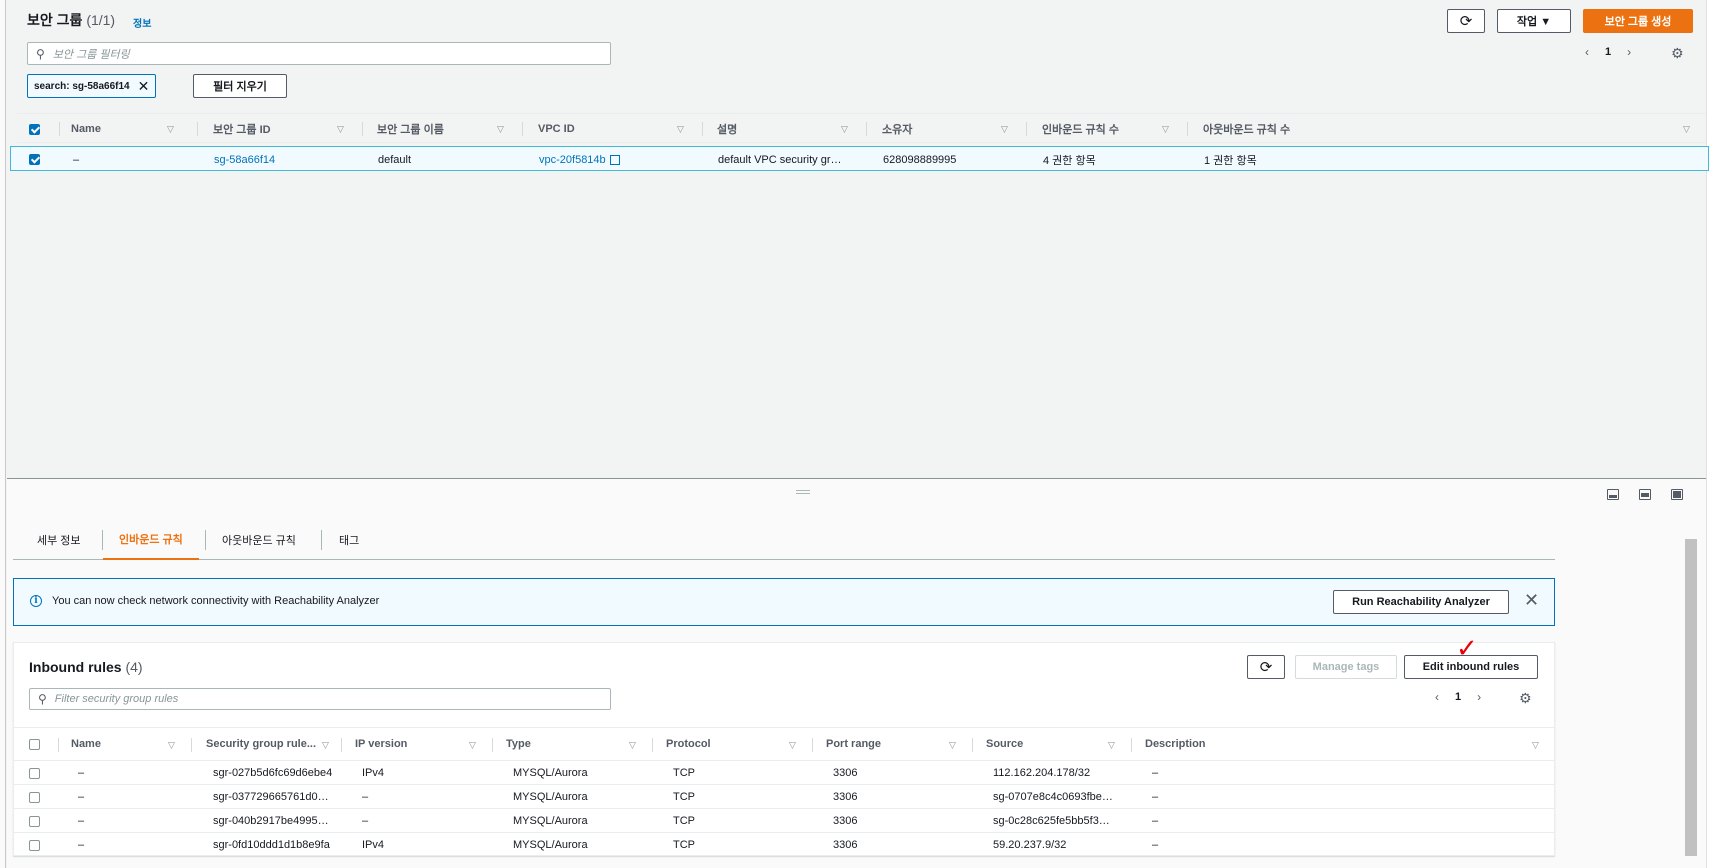 This screenshot has width=1722, height=868. What do you see at coordinates (1042, 773) in the screenshot?
I see `source: 112.162.204.178/32` at bounding box center [1042, 773].